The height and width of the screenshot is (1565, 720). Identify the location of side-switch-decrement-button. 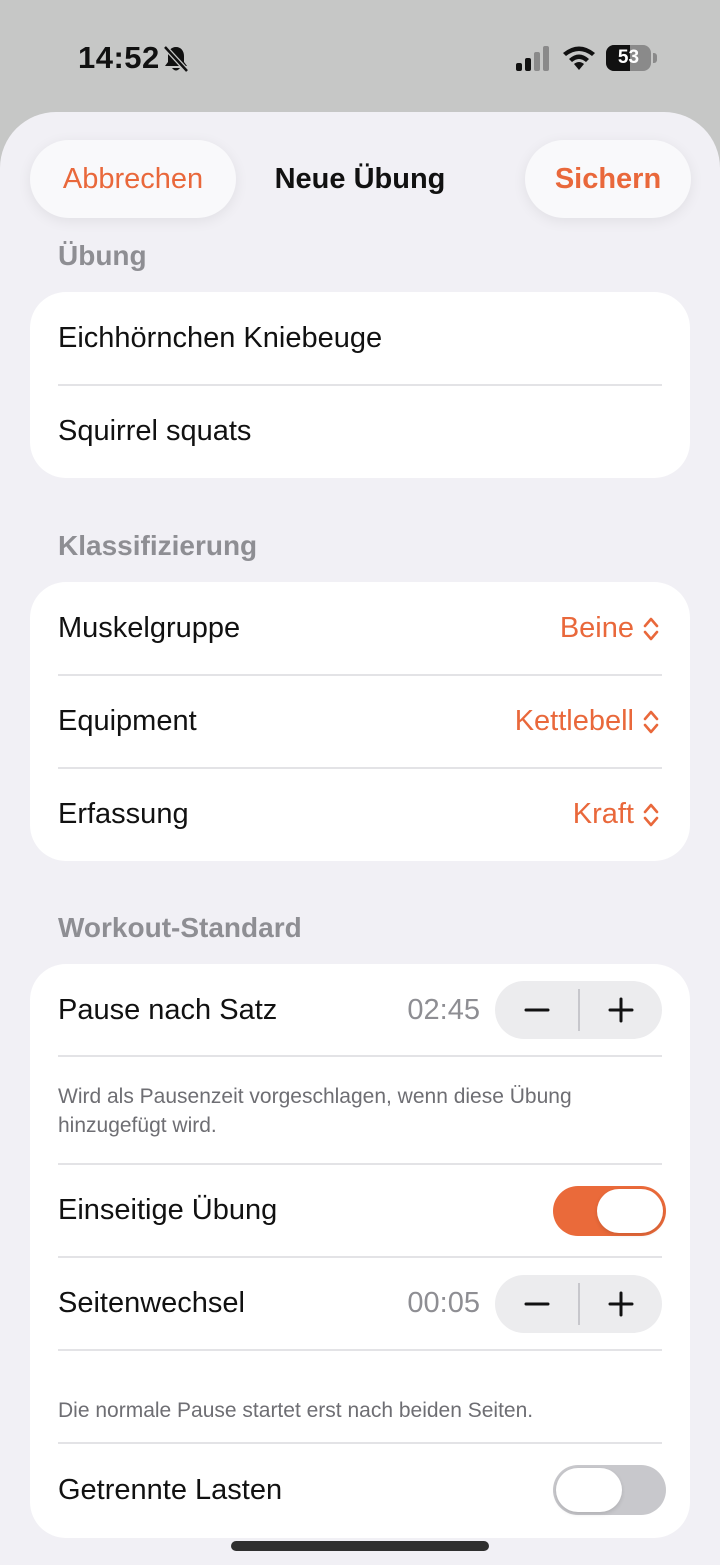
(536, 1304).